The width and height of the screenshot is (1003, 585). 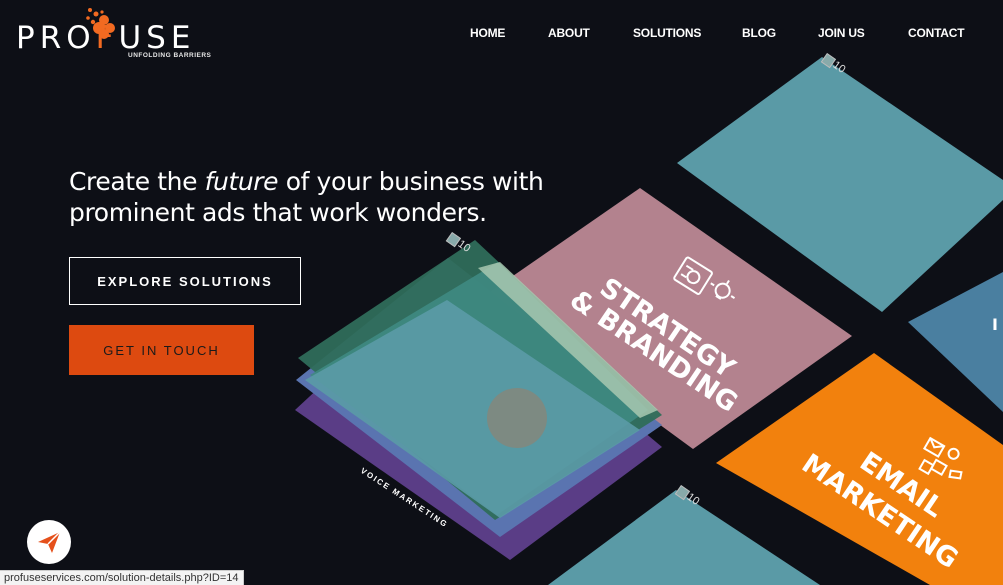 I want to click on paper-plane-icon, so click(x=49, y=542).